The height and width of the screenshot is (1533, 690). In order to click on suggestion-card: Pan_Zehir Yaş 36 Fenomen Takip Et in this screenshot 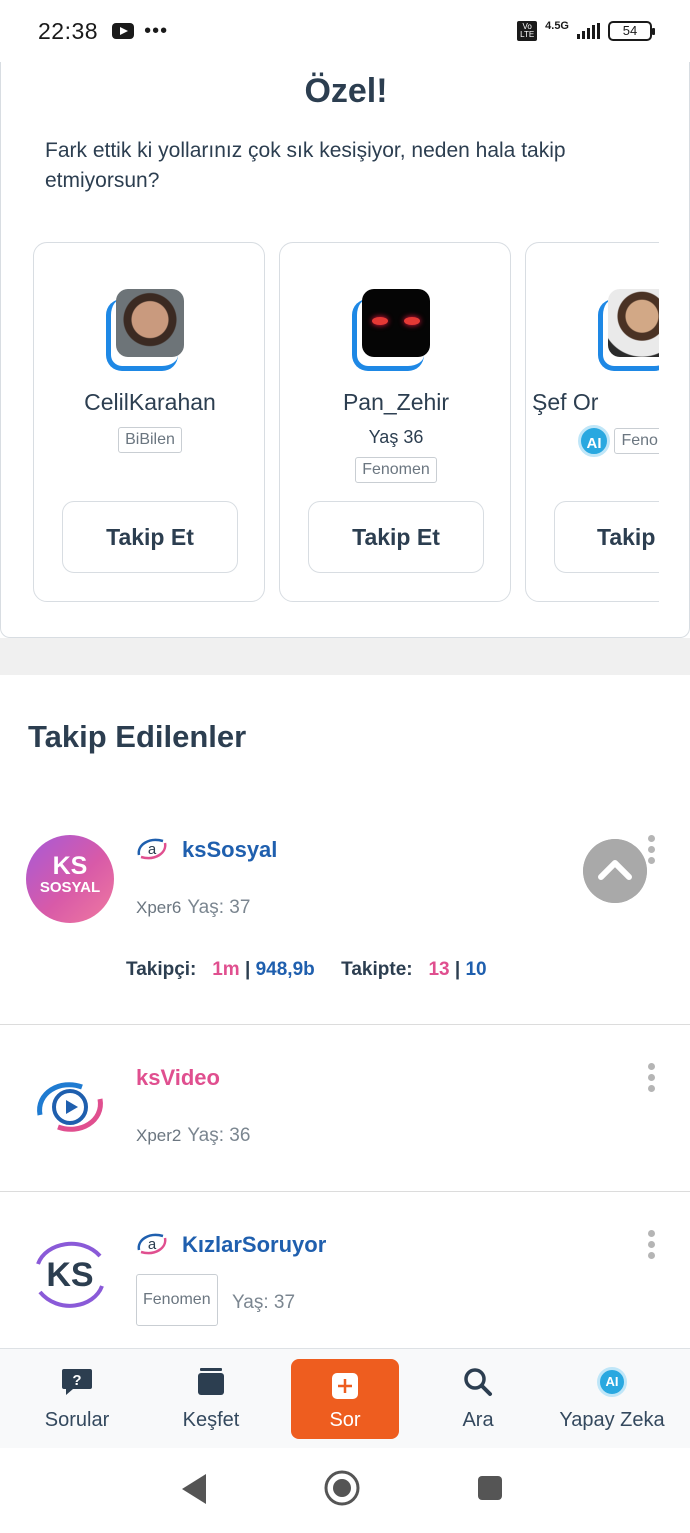, I will do `click(395, 422)`.